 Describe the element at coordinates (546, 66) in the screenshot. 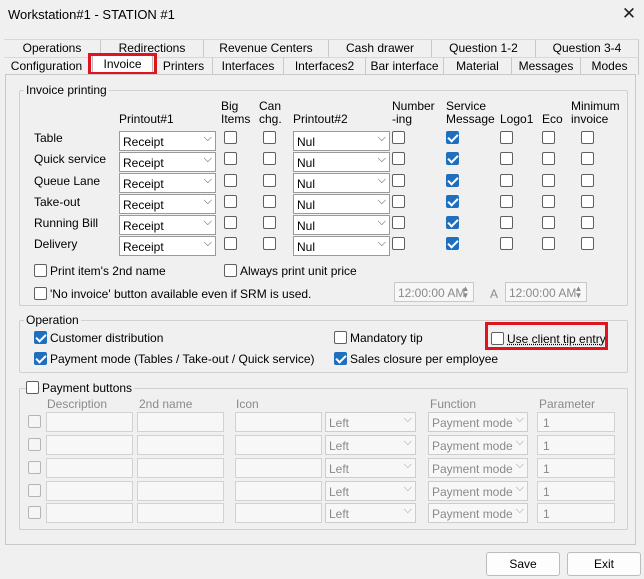

I see `tab-messages: Messages` at that location.